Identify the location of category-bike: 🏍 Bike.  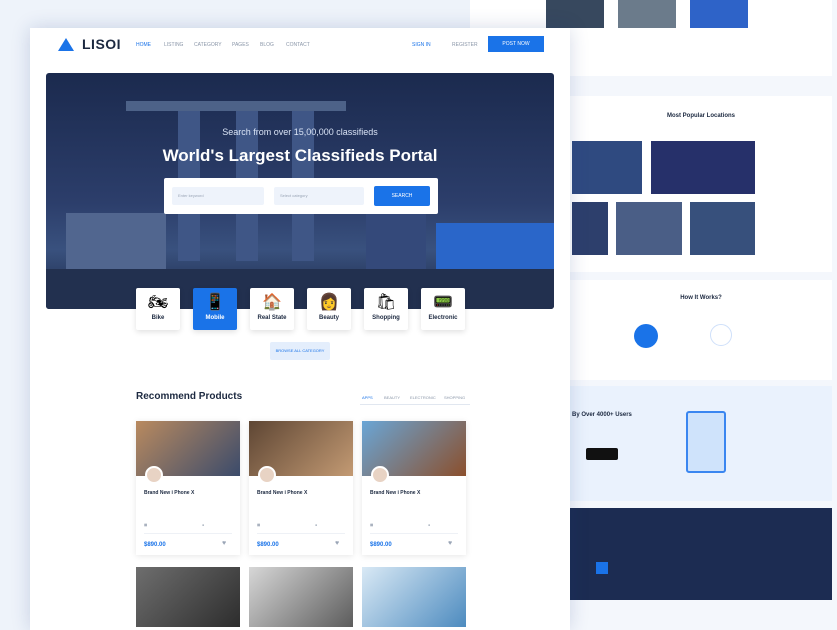
(158, 309).